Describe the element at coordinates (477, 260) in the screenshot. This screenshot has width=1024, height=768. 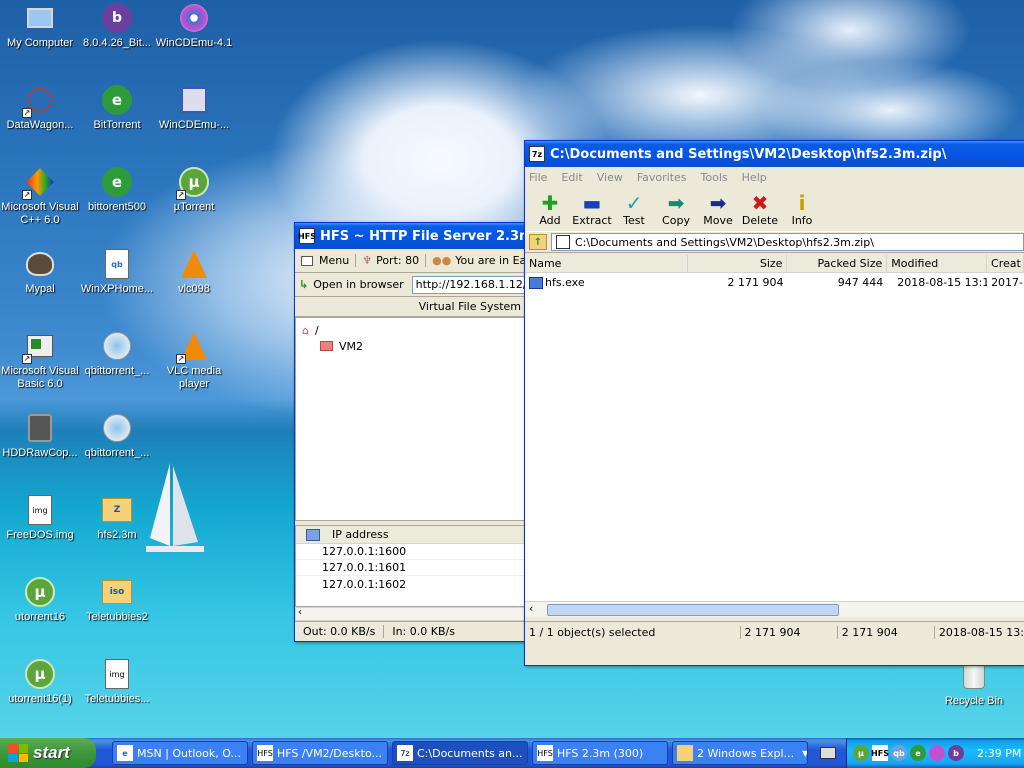
I see `hfs-mode-button: ●● You are in Ea` at that location.